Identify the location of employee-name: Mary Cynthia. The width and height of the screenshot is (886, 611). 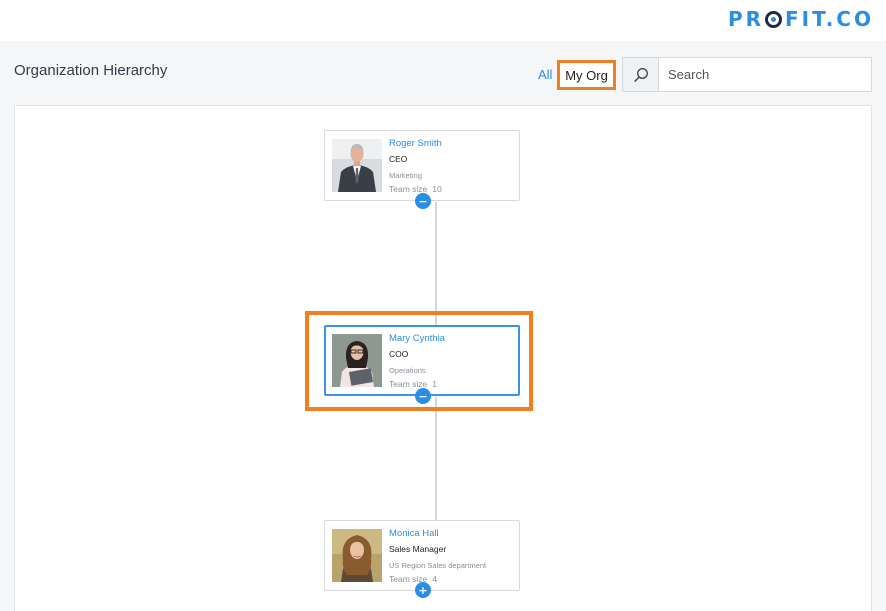
(453, 338).